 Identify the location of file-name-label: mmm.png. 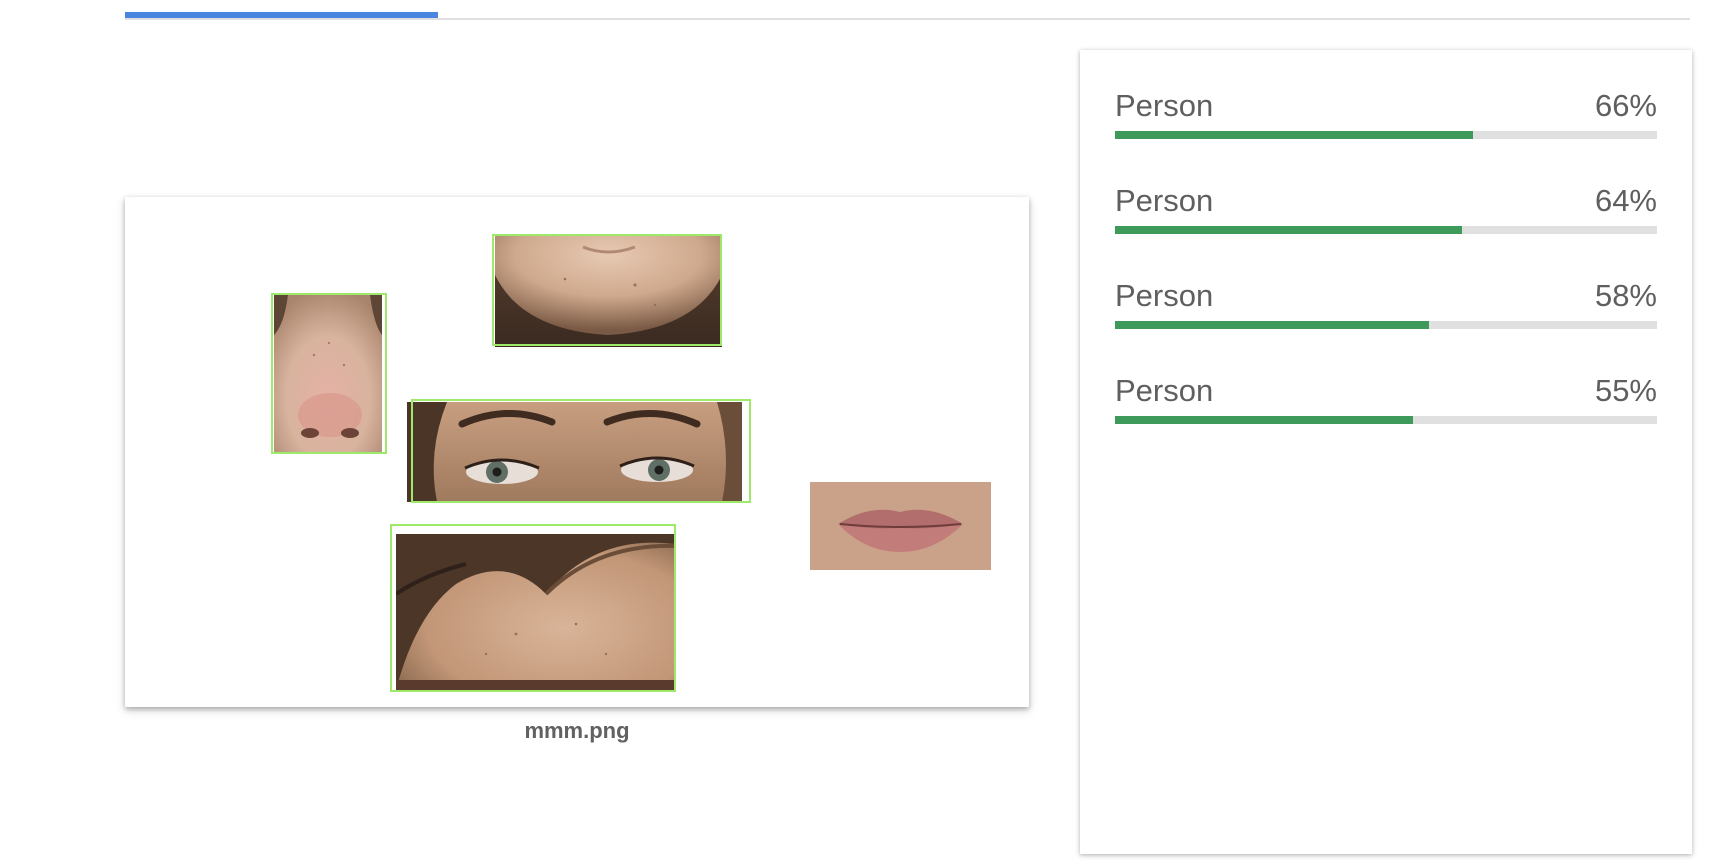
(577, 730).